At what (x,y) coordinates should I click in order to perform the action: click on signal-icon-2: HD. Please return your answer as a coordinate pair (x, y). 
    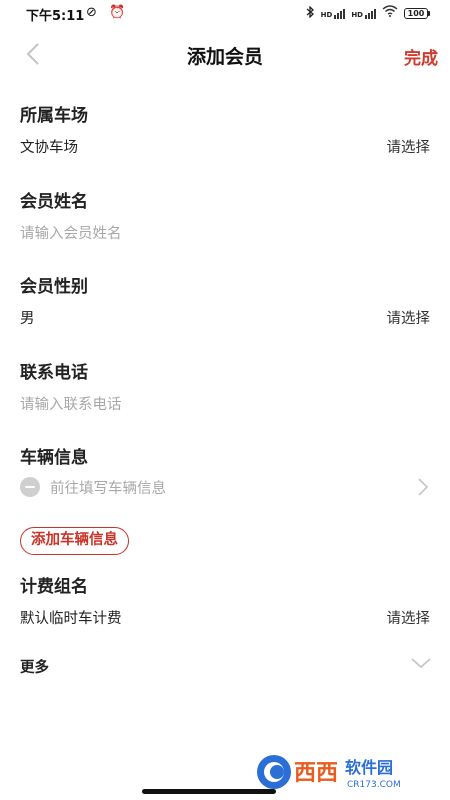
    Looking at the image, I should click on (363, 13).